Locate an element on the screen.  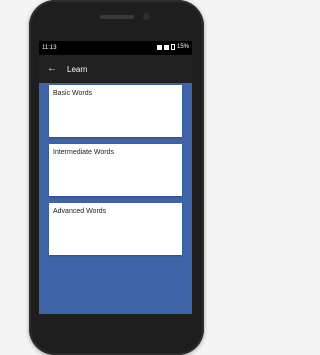
status-icons: 15% is located at coordinates (172, 47).